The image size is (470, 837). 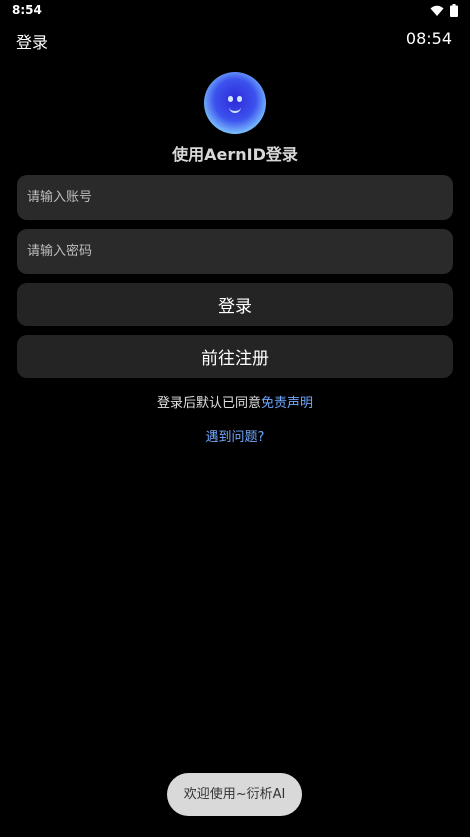 I want to click on clock-text: 08:54, so click(x=428, y=38).